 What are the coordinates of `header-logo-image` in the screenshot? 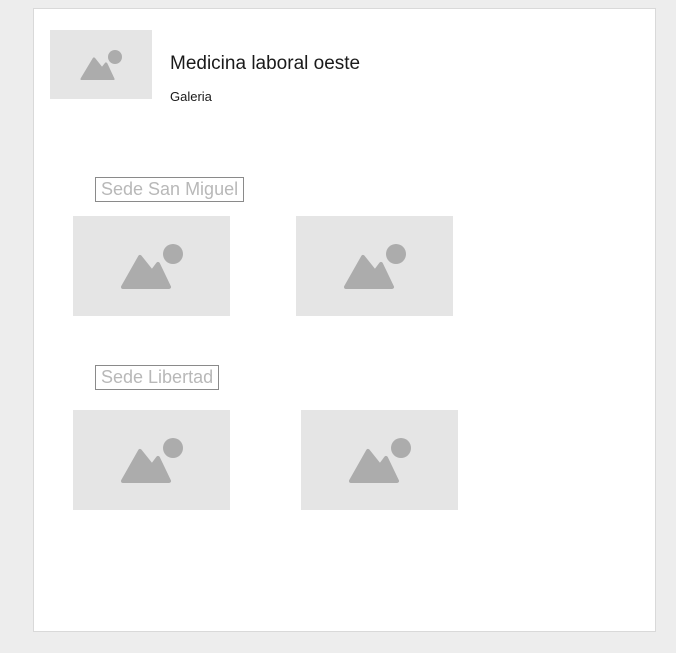 It's located at (101, 64).